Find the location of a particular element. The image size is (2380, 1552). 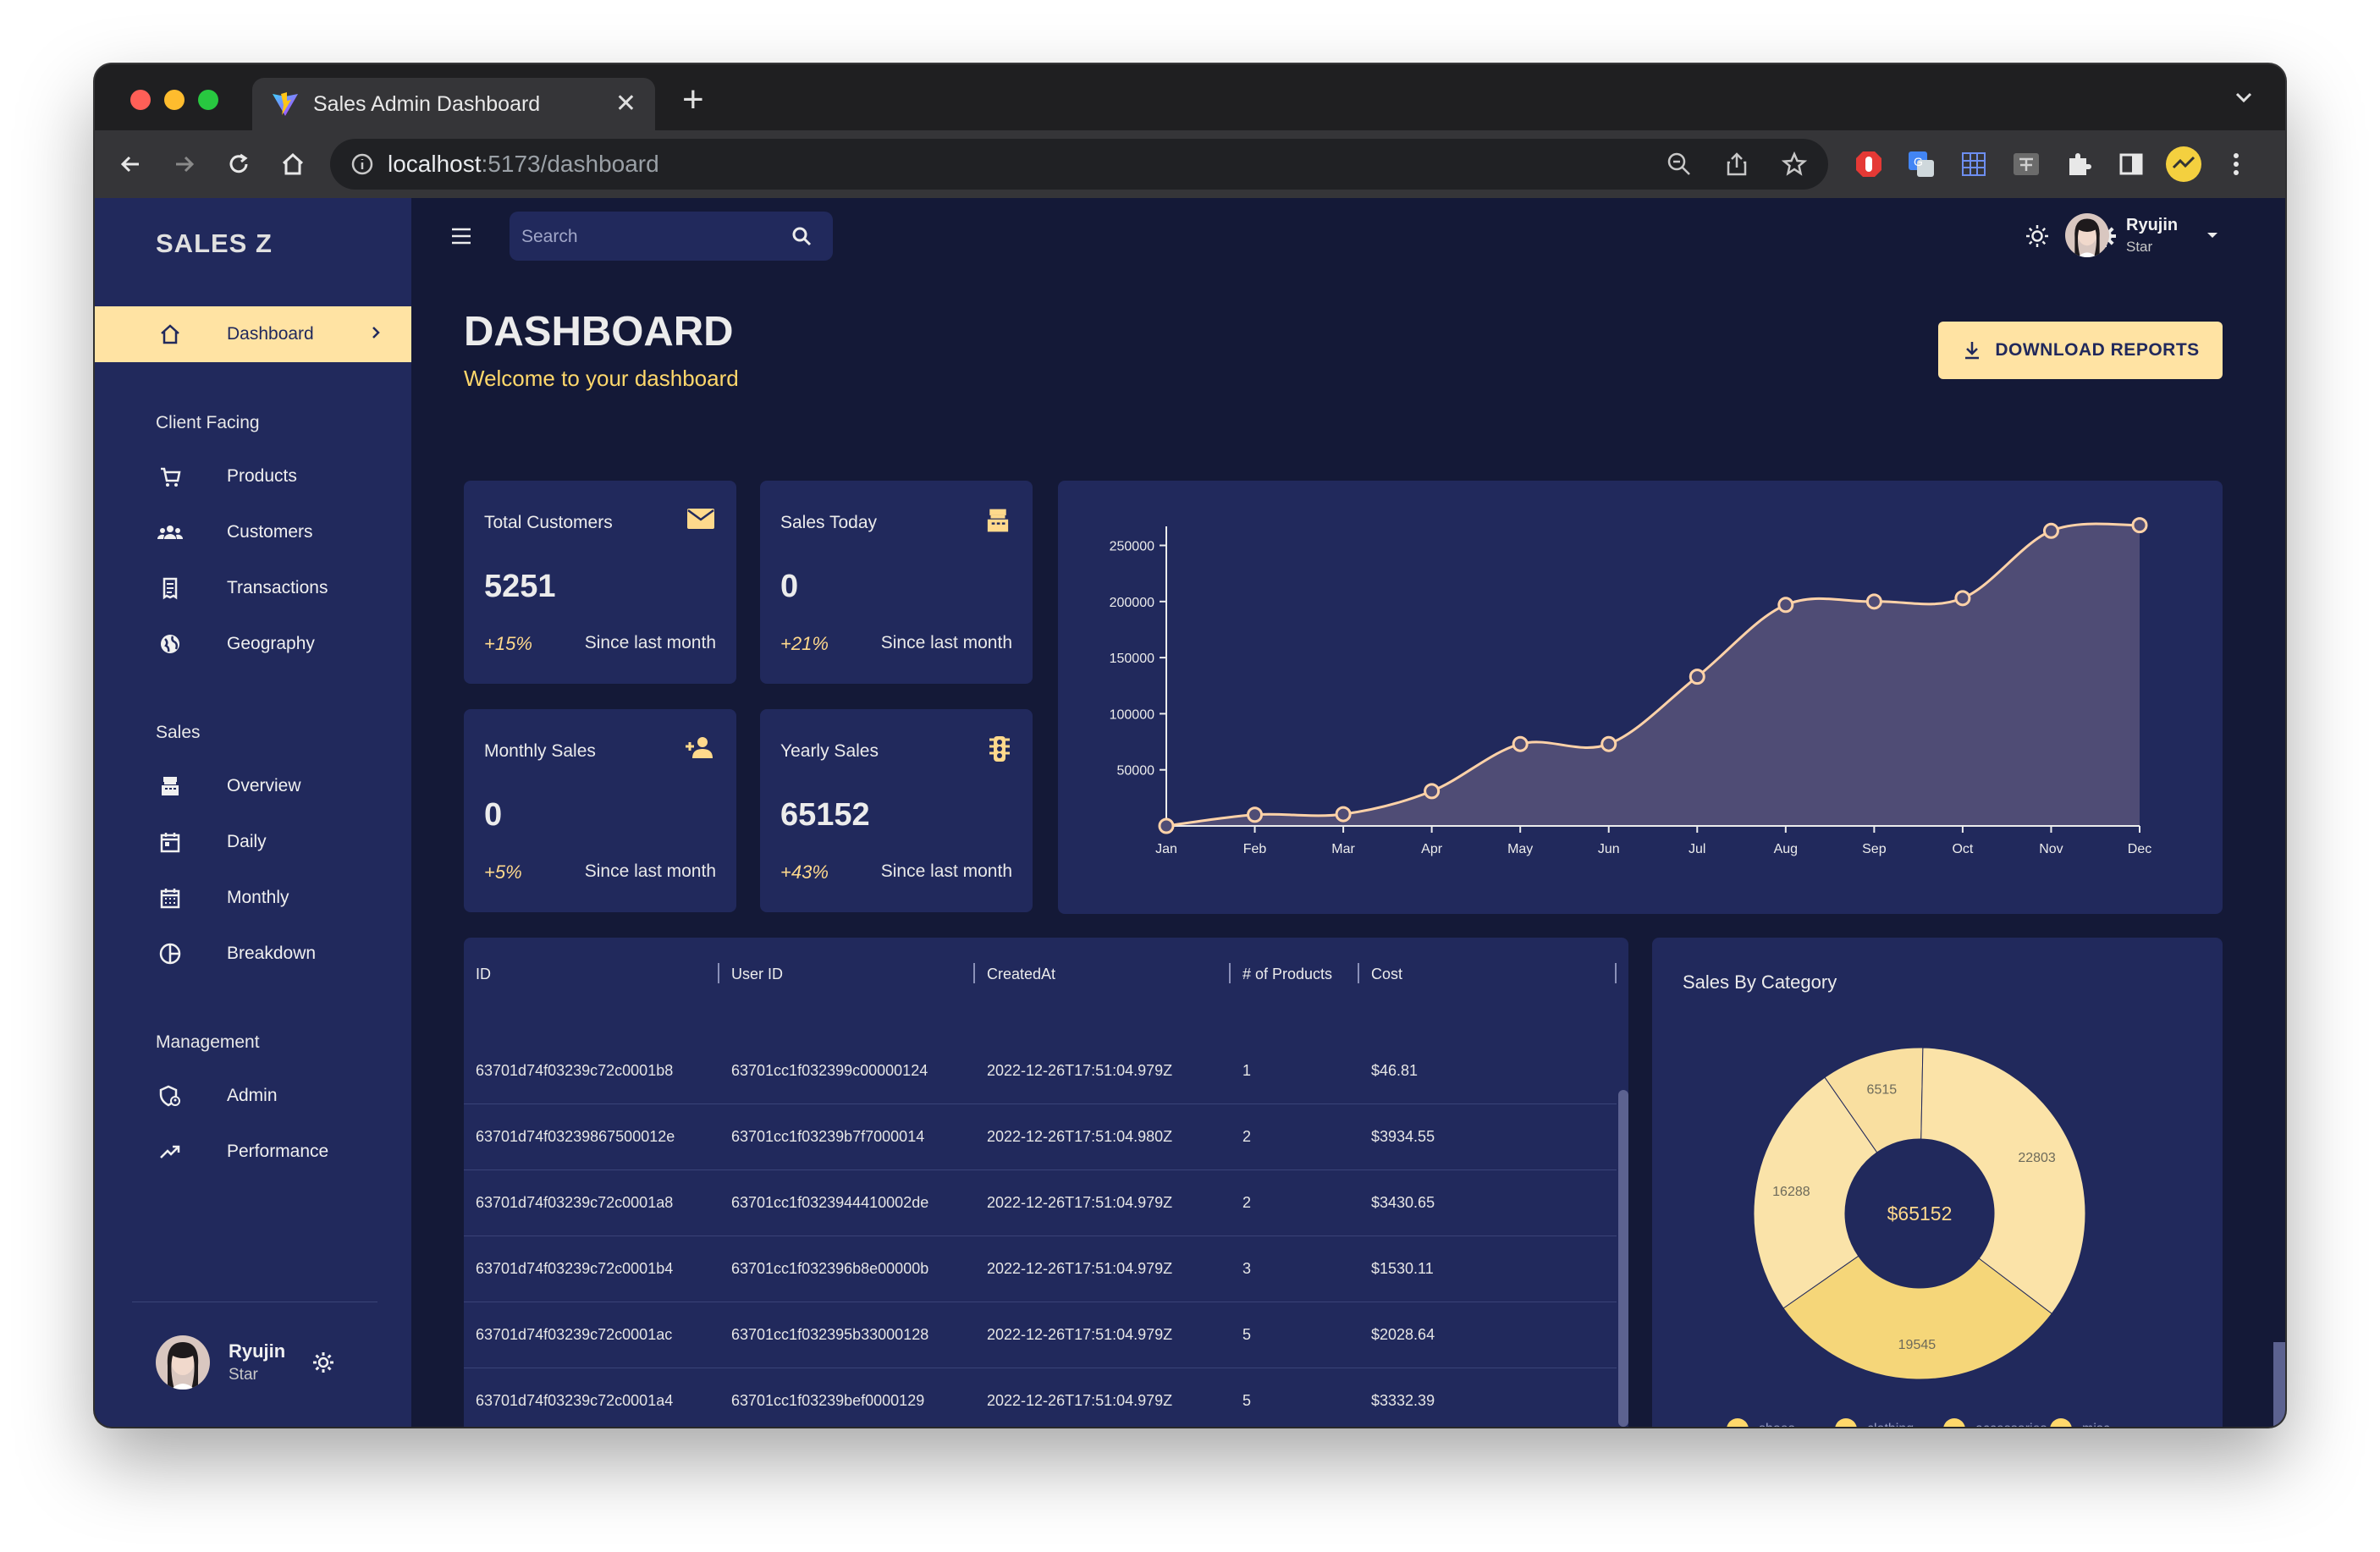

search-icon is located at coordinates (802, 236).